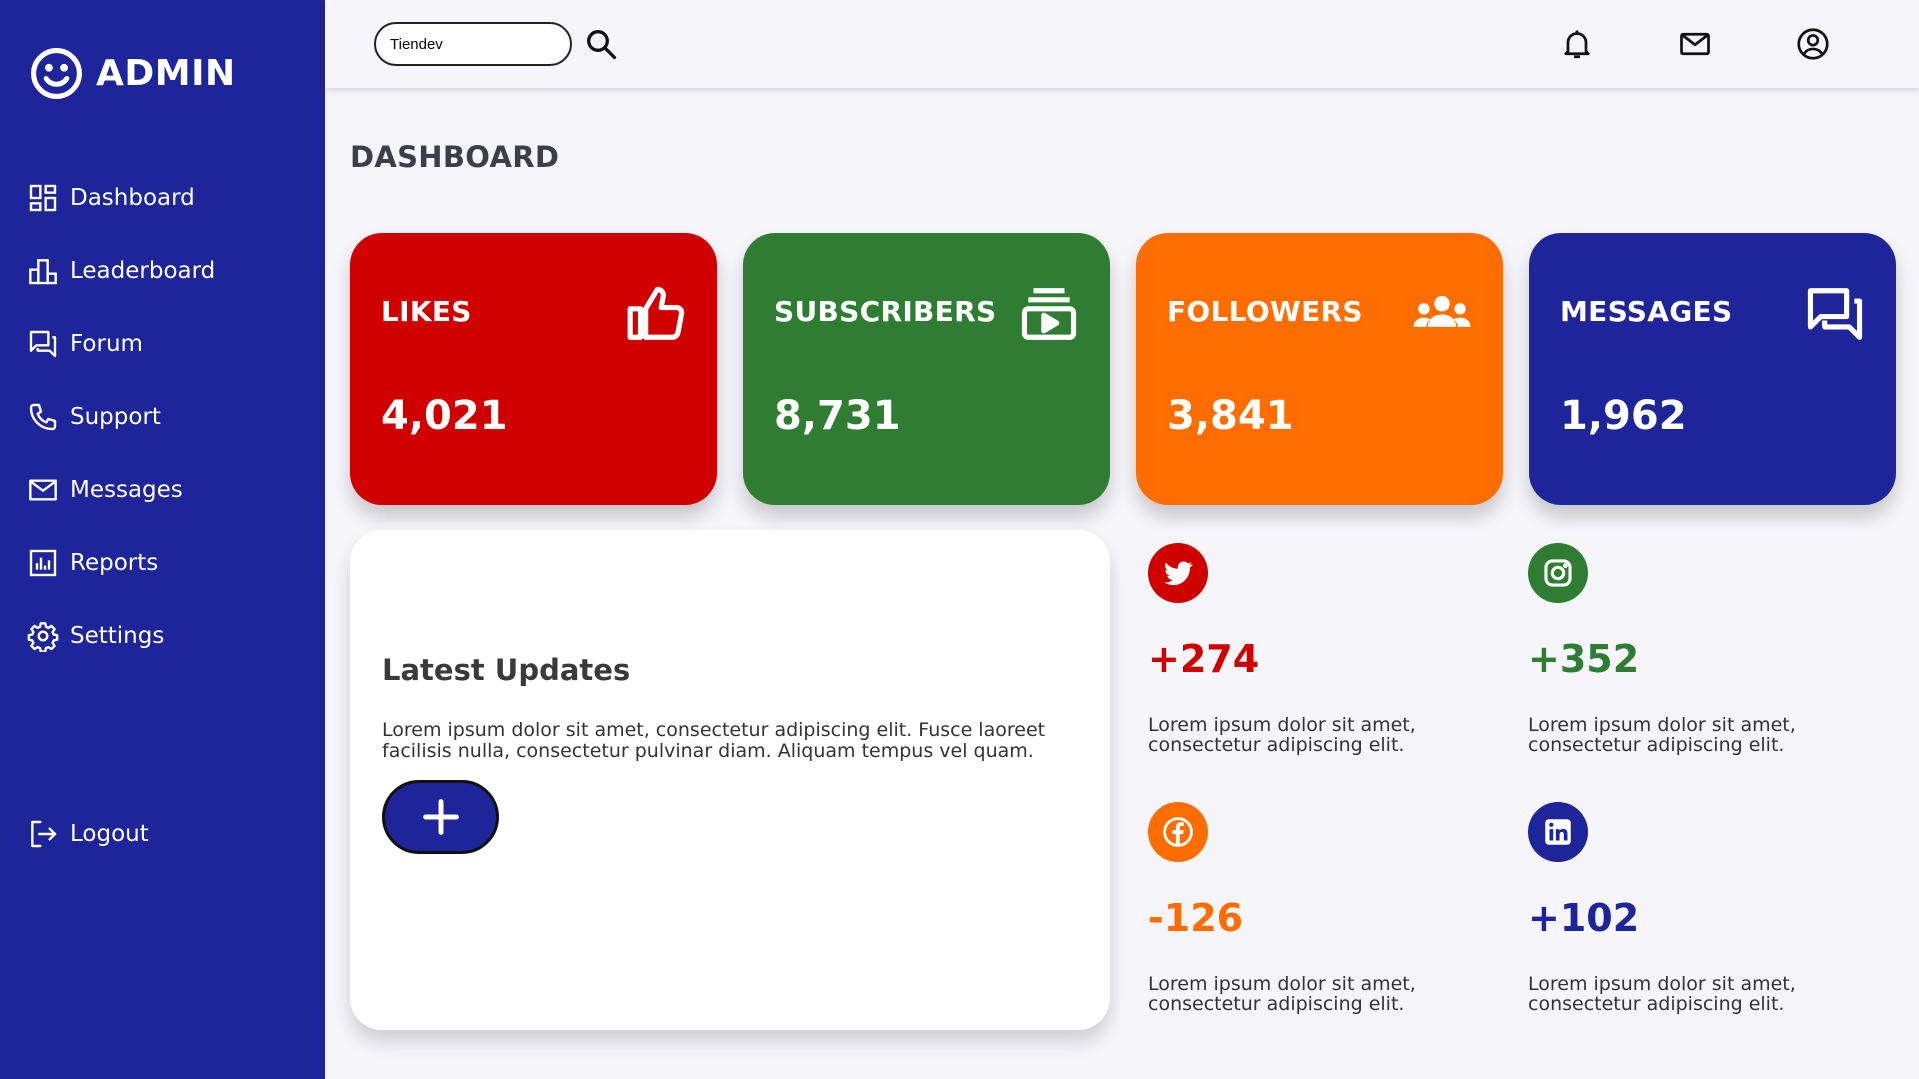 Image resolution: width=1919 pixels, height=1079 pixels. Describe the element at coordinates (1712, 369) in the screenshot. I see `stat-card-messages: MESSAGES 1,962` at that location.